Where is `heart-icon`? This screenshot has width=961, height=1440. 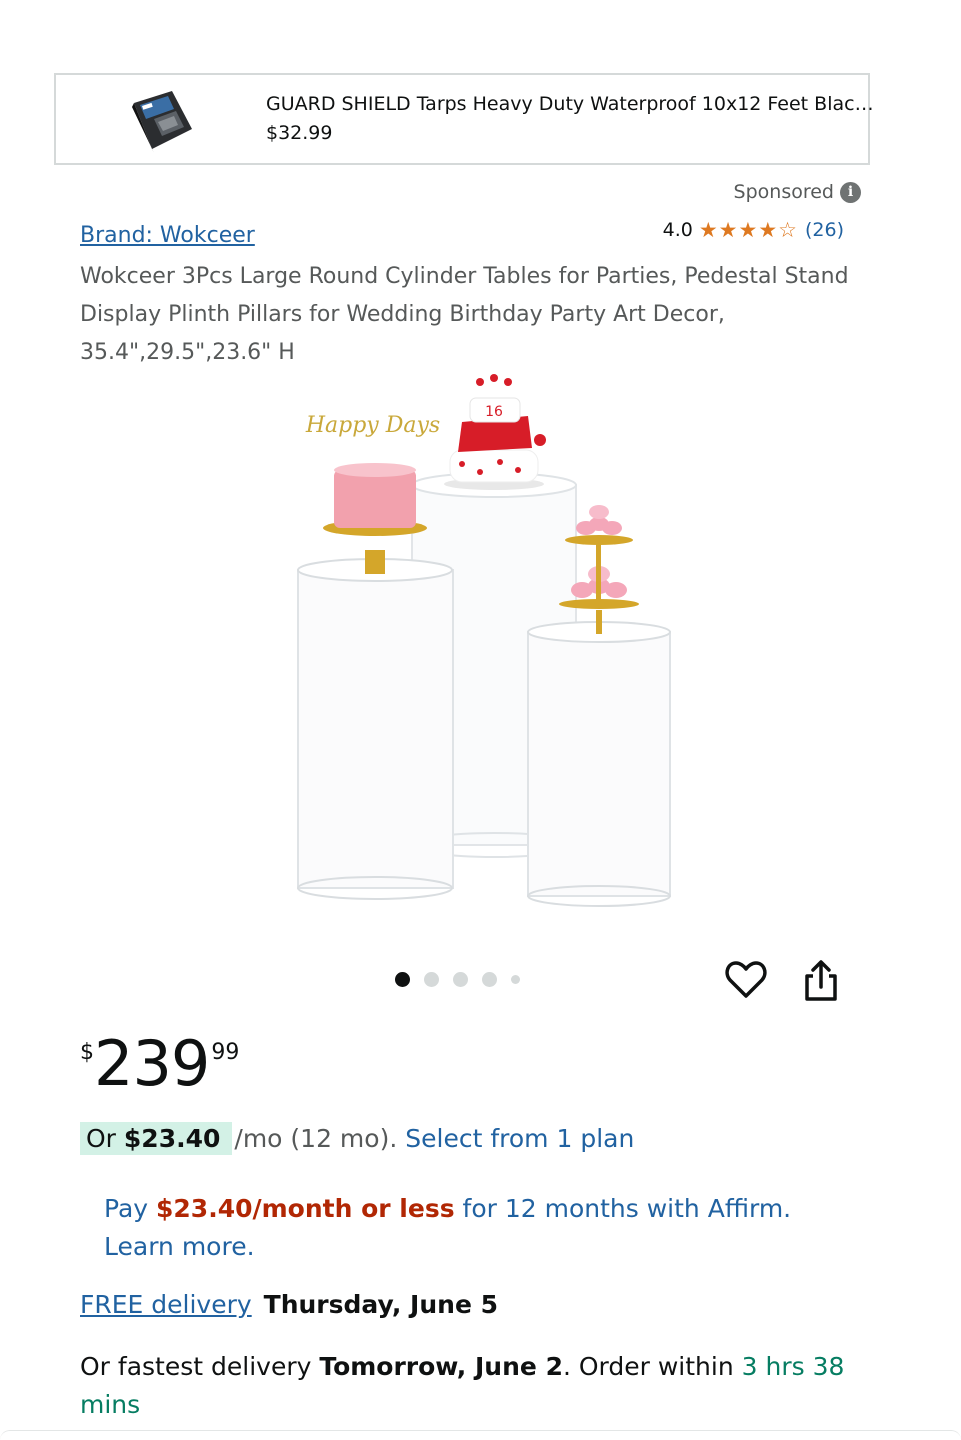
heart-icon is located at coordinates (746, 980).